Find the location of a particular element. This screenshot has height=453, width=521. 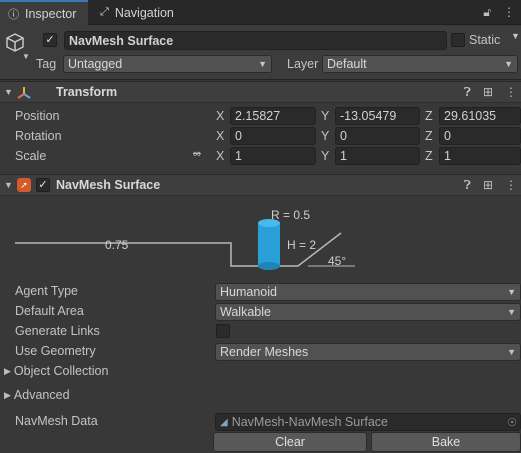

transform-axes-icon is located at coordinates (24, 93).